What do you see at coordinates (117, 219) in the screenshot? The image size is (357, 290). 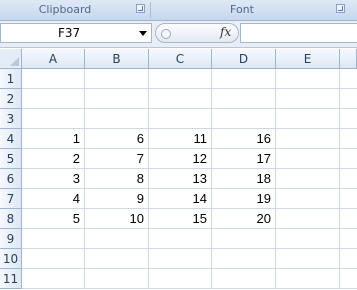 I see `cell: 10` at bounding box center [117, 219].